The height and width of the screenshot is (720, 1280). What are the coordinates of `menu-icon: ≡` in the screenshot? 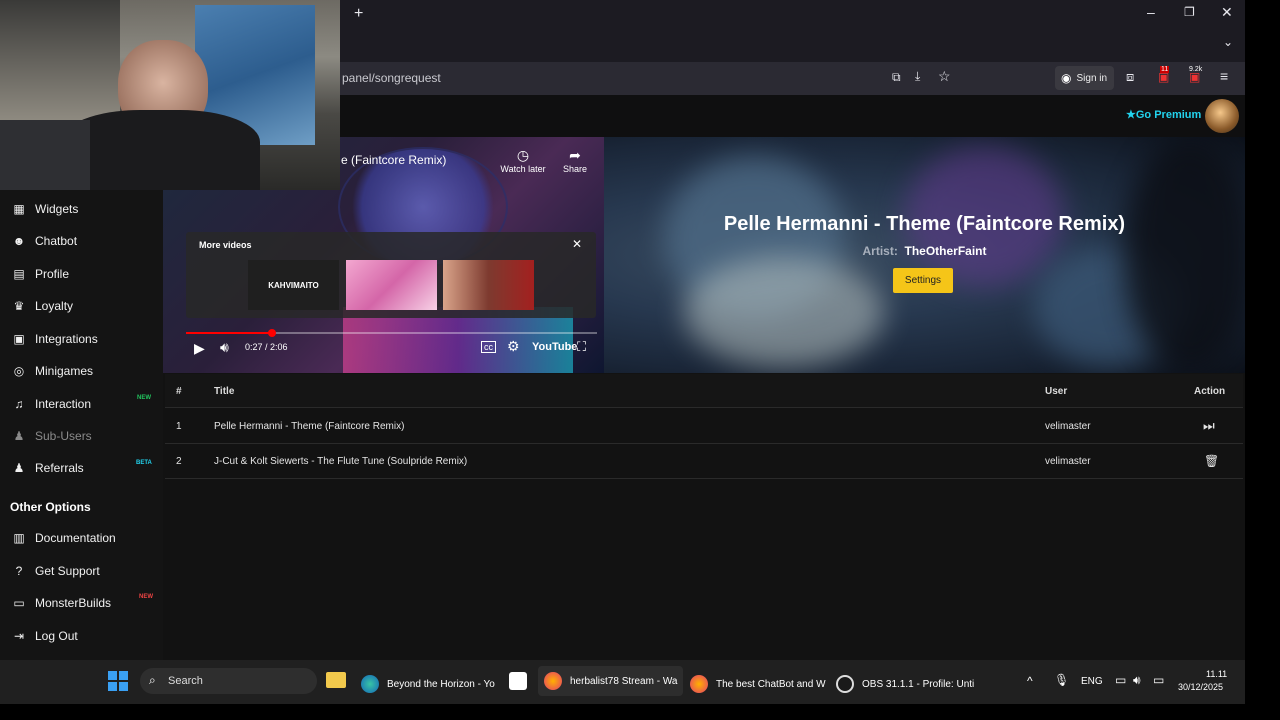 It's located at (1224, 76).